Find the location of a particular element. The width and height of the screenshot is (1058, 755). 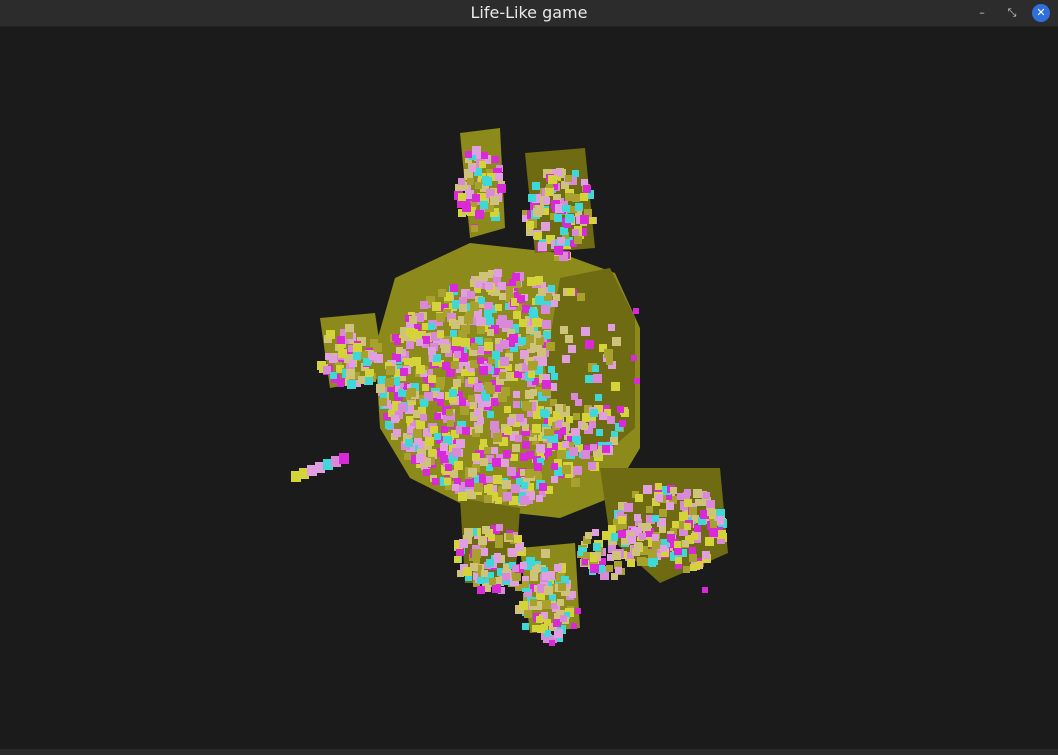

title-bar: Life-Like game – ⤡ ✕ is located at coordinates (529, 13).